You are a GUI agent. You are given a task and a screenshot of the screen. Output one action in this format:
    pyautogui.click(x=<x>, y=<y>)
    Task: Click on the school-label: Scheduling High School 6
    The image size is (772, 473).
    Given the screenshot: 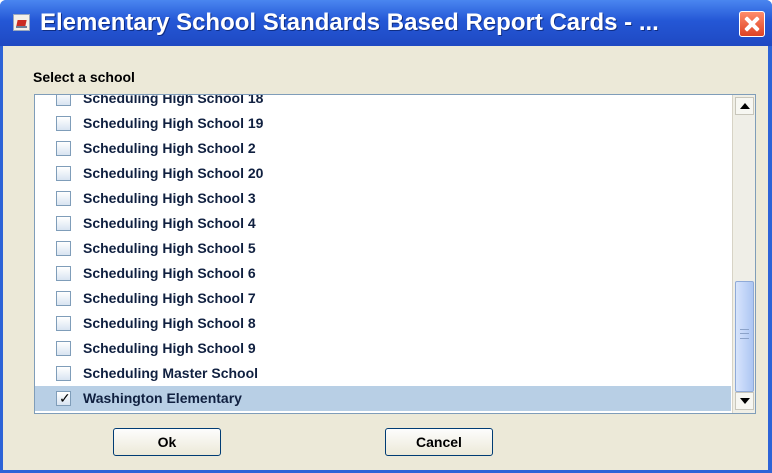 What is the action you would take?
    pyautogui.click(x=169, y=273)
    